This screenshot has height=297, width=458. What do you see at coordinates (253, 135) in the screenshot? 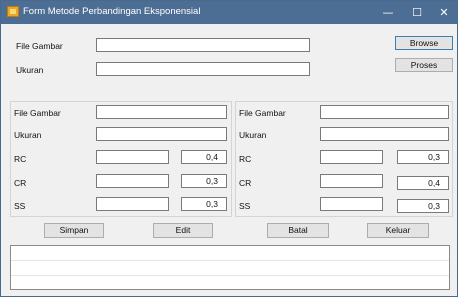
I see `right-size-label: Ukuran` at bounding box center [253, 135].